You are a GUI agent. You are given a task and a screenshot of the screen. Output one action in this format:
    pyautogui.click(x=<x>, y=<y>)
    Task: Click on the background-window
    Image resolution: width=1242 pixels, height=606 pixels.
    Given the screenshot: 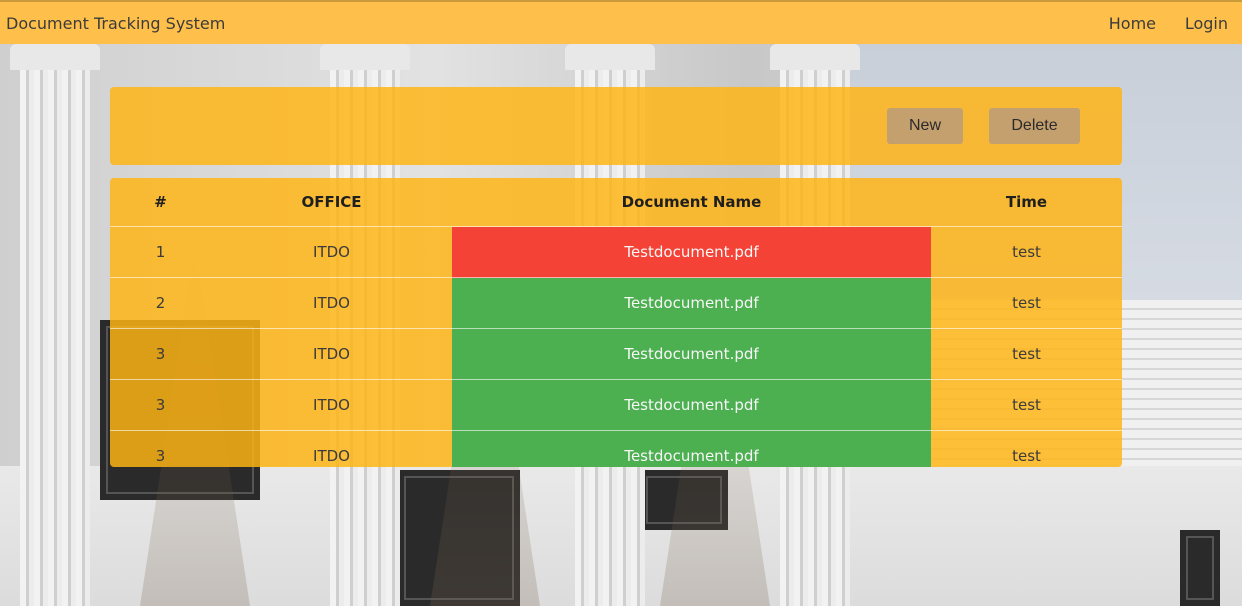 What is the action you would take?
    pyautogui.click(x=1200, y=568)
    